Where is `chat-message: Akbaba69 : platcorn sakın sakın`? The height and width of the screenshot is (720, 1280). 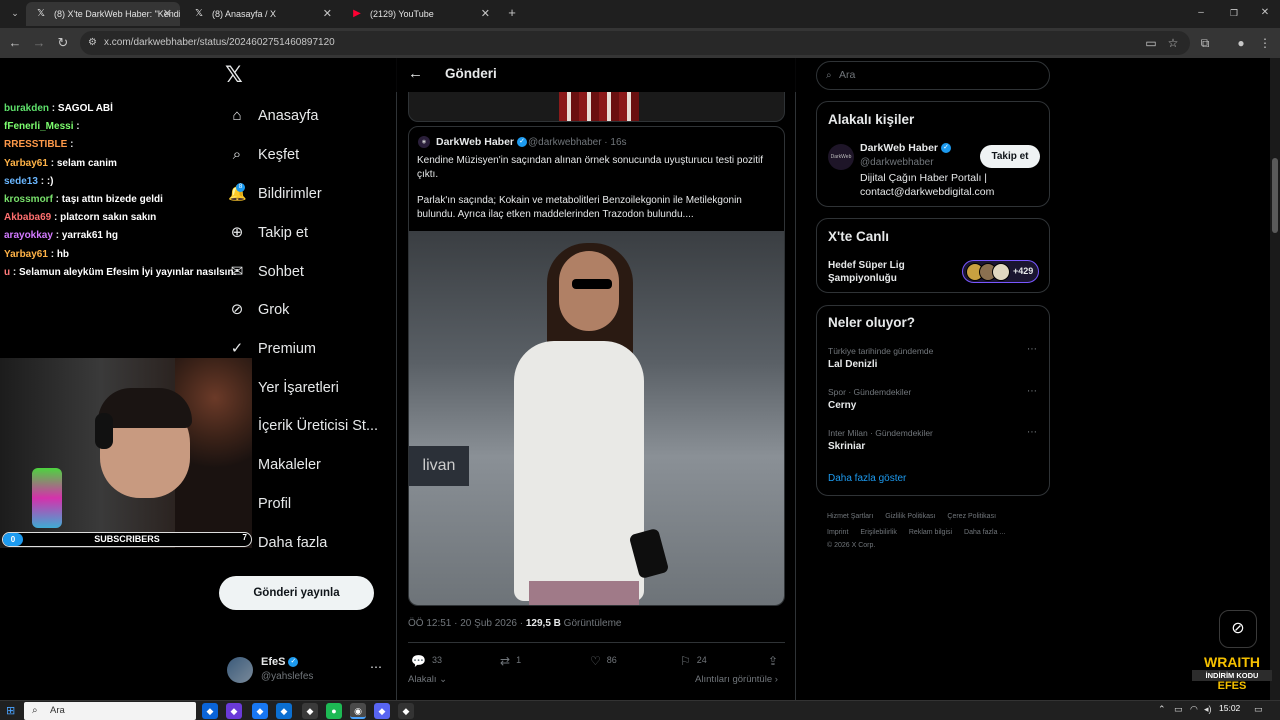 chat-message: Akbaba69 : platcorn sakın sakın is located at coordinates (120, 218).